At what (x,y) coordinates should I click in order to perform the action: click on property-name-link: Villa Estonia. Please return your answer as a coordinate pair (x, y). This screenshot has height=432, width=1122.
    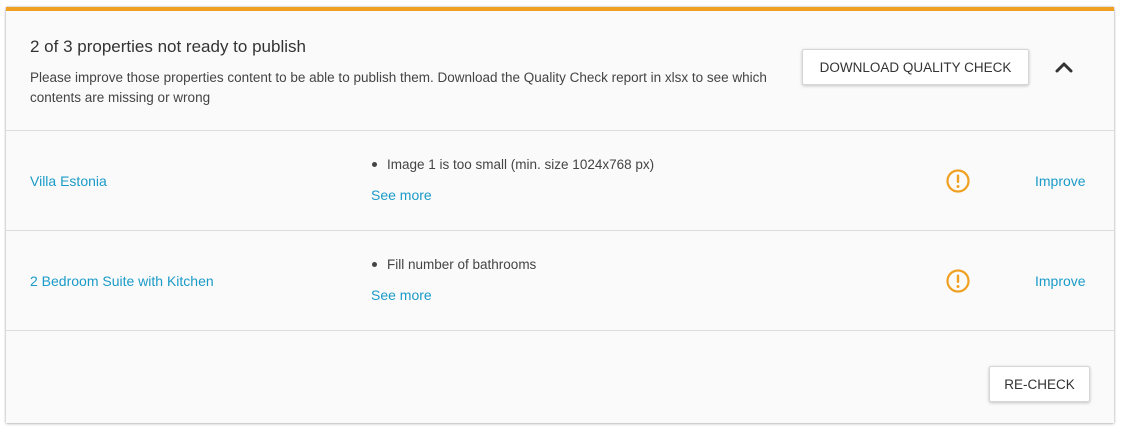
    Looking at the image, I should click on (68, 181).